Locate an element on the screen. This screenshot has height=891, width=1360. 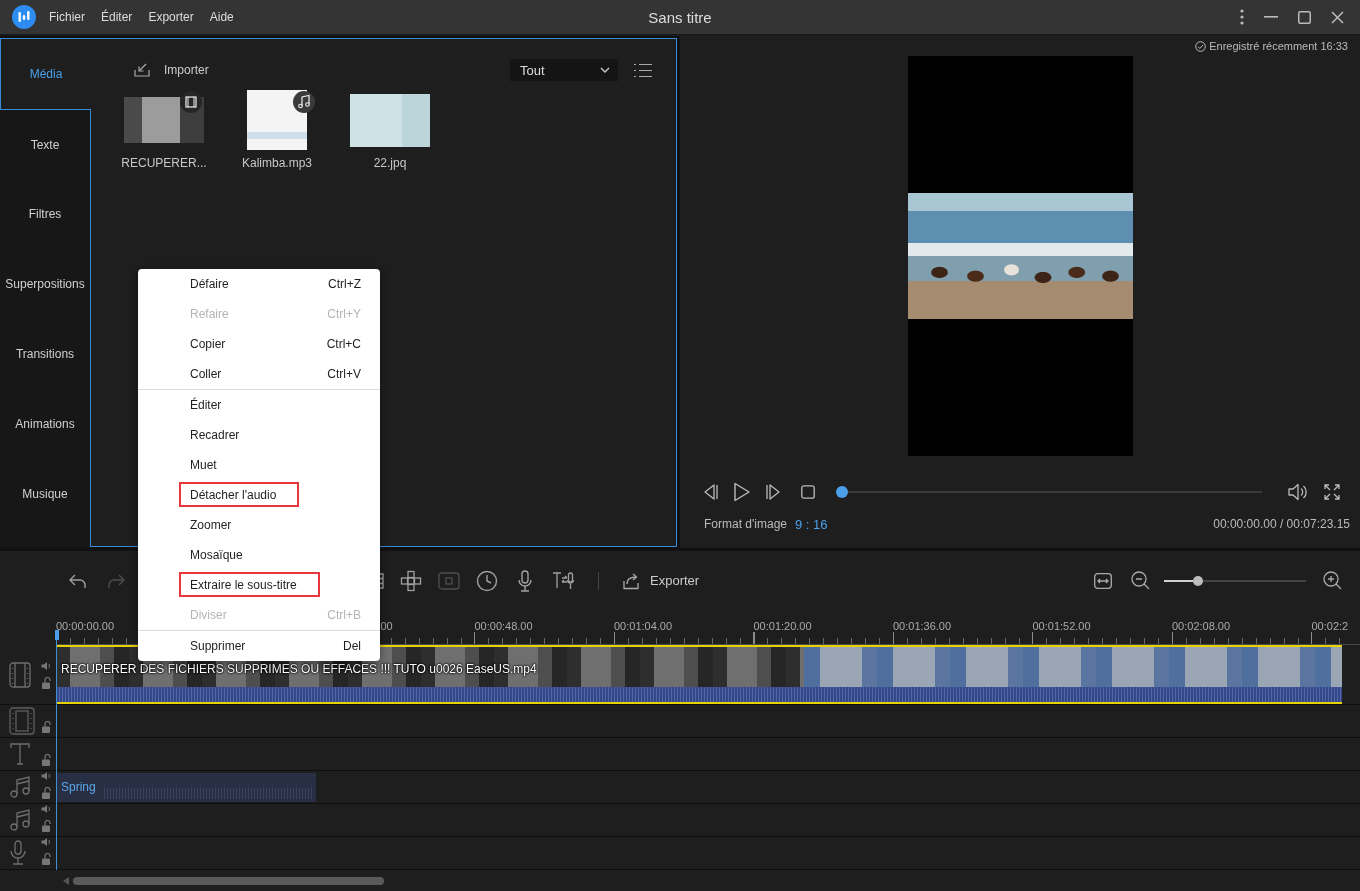
film-strip-icon is located at coordinates (20, 674).